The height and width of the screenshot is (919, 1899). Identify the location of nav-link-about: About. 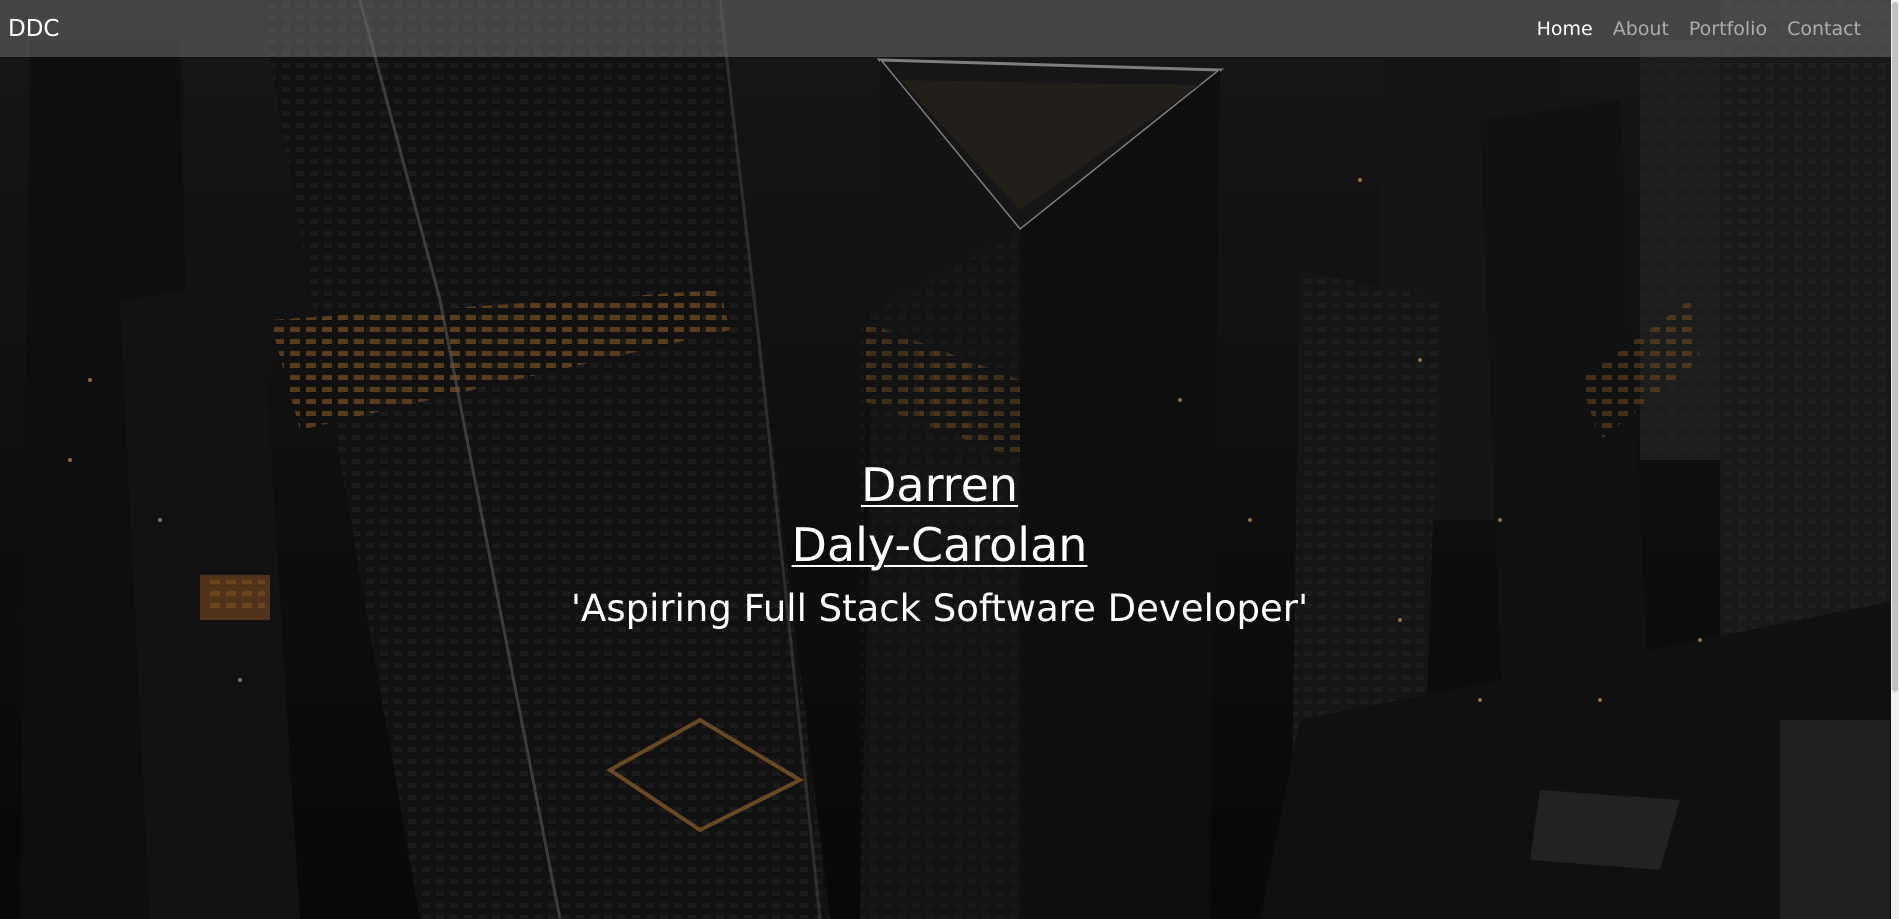
(1641, 29).